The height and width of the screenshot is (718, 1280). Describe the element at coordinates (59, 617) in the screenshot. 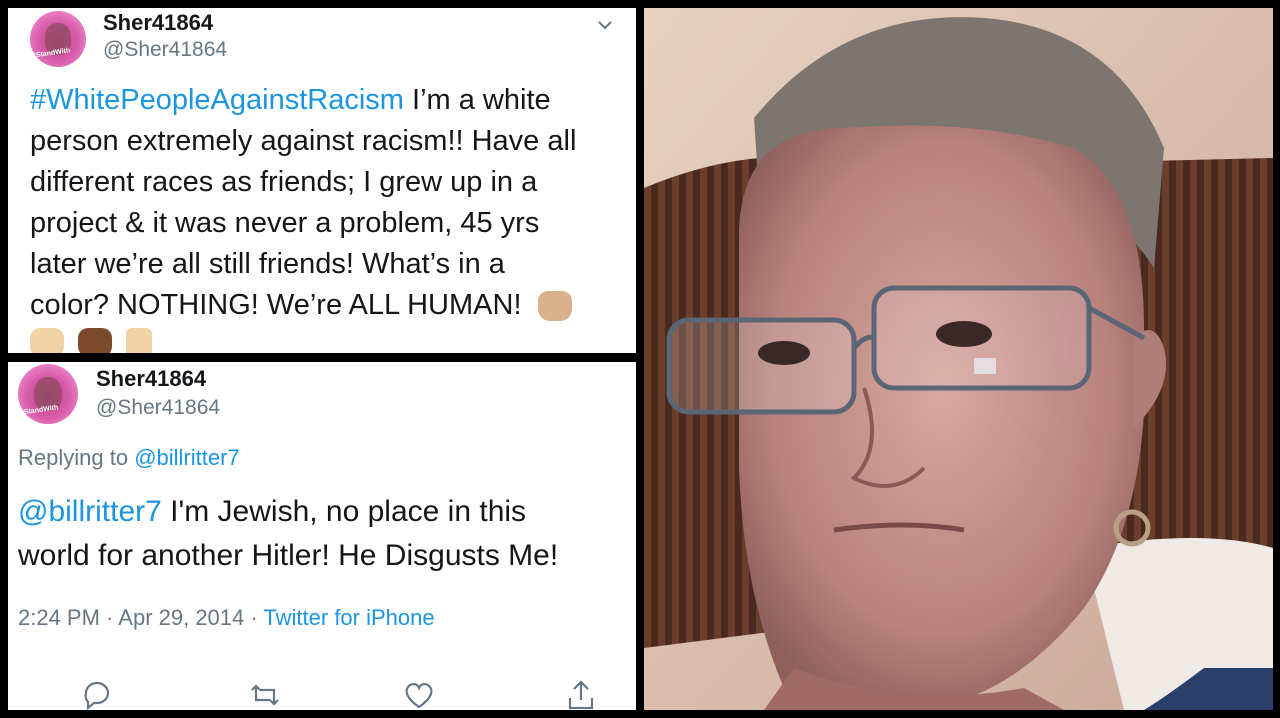

I see `tweet-time: 2:24 PM` at that location.